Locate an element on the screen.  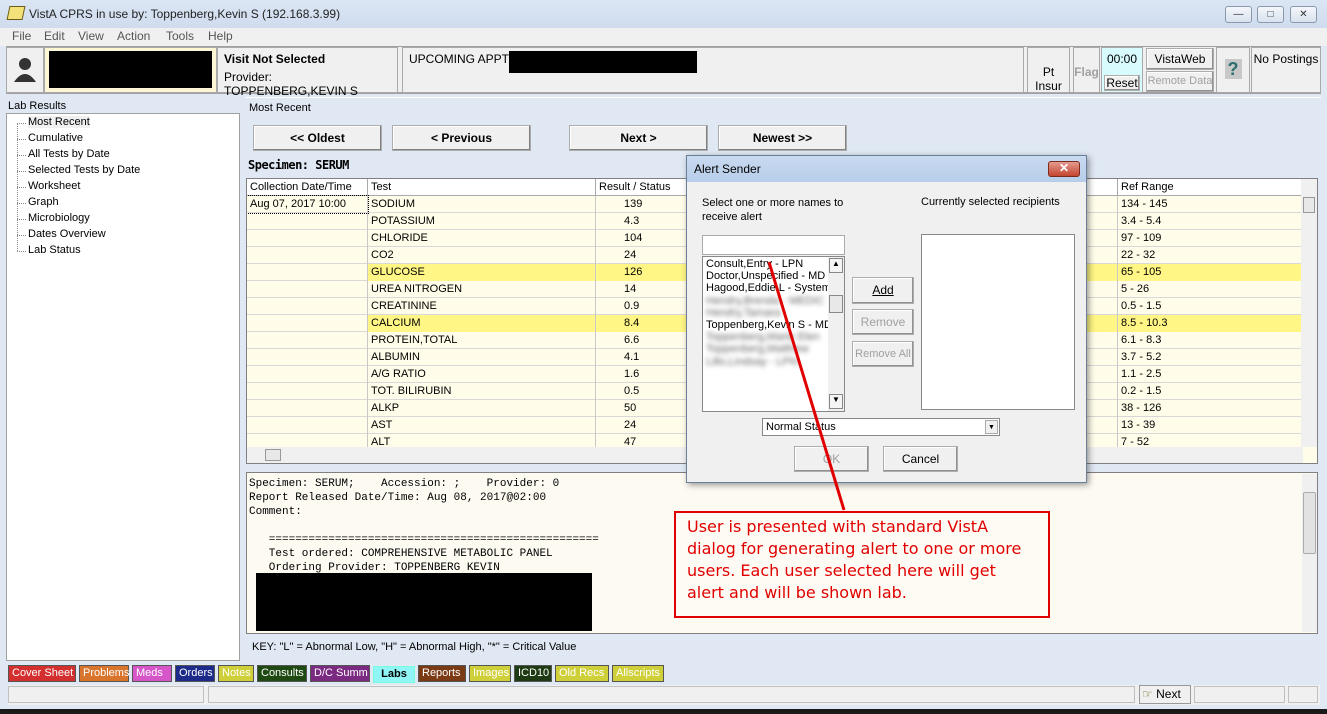
tab-cover-sheet: Cover Sheet is located at coordinates (42, 673).